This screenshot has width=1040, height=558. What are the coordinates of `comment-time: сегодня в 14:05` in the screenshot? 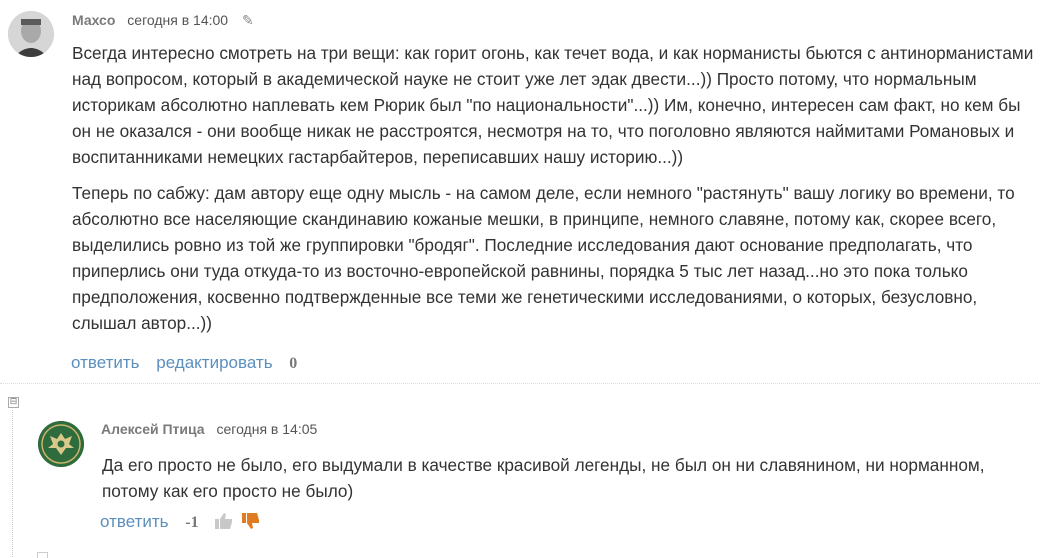 It's located at (267, 429).